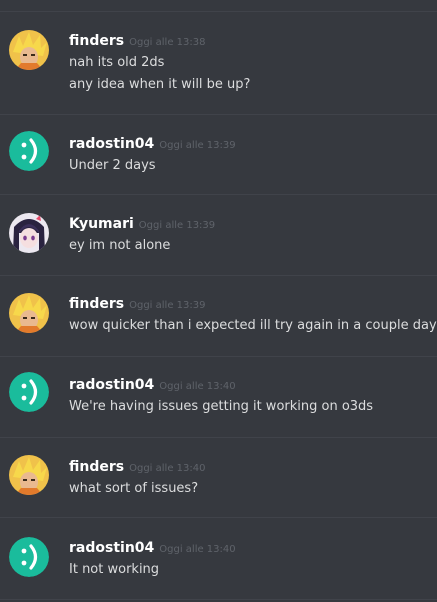  I want to click on message-author: finders Oggi alle 13:40, so click(137, 468).